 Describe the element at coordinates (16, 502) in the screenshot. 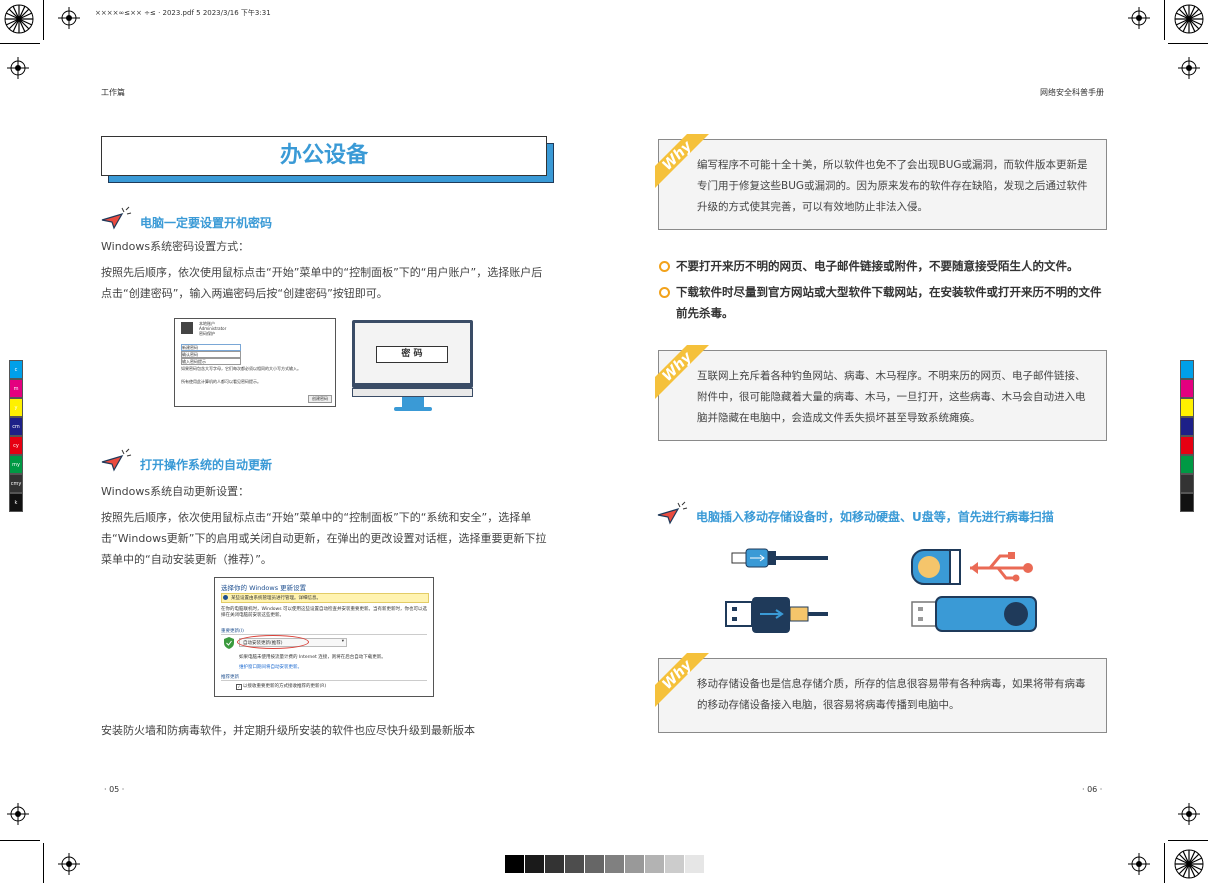

I see `color-swatch: k` at that location.